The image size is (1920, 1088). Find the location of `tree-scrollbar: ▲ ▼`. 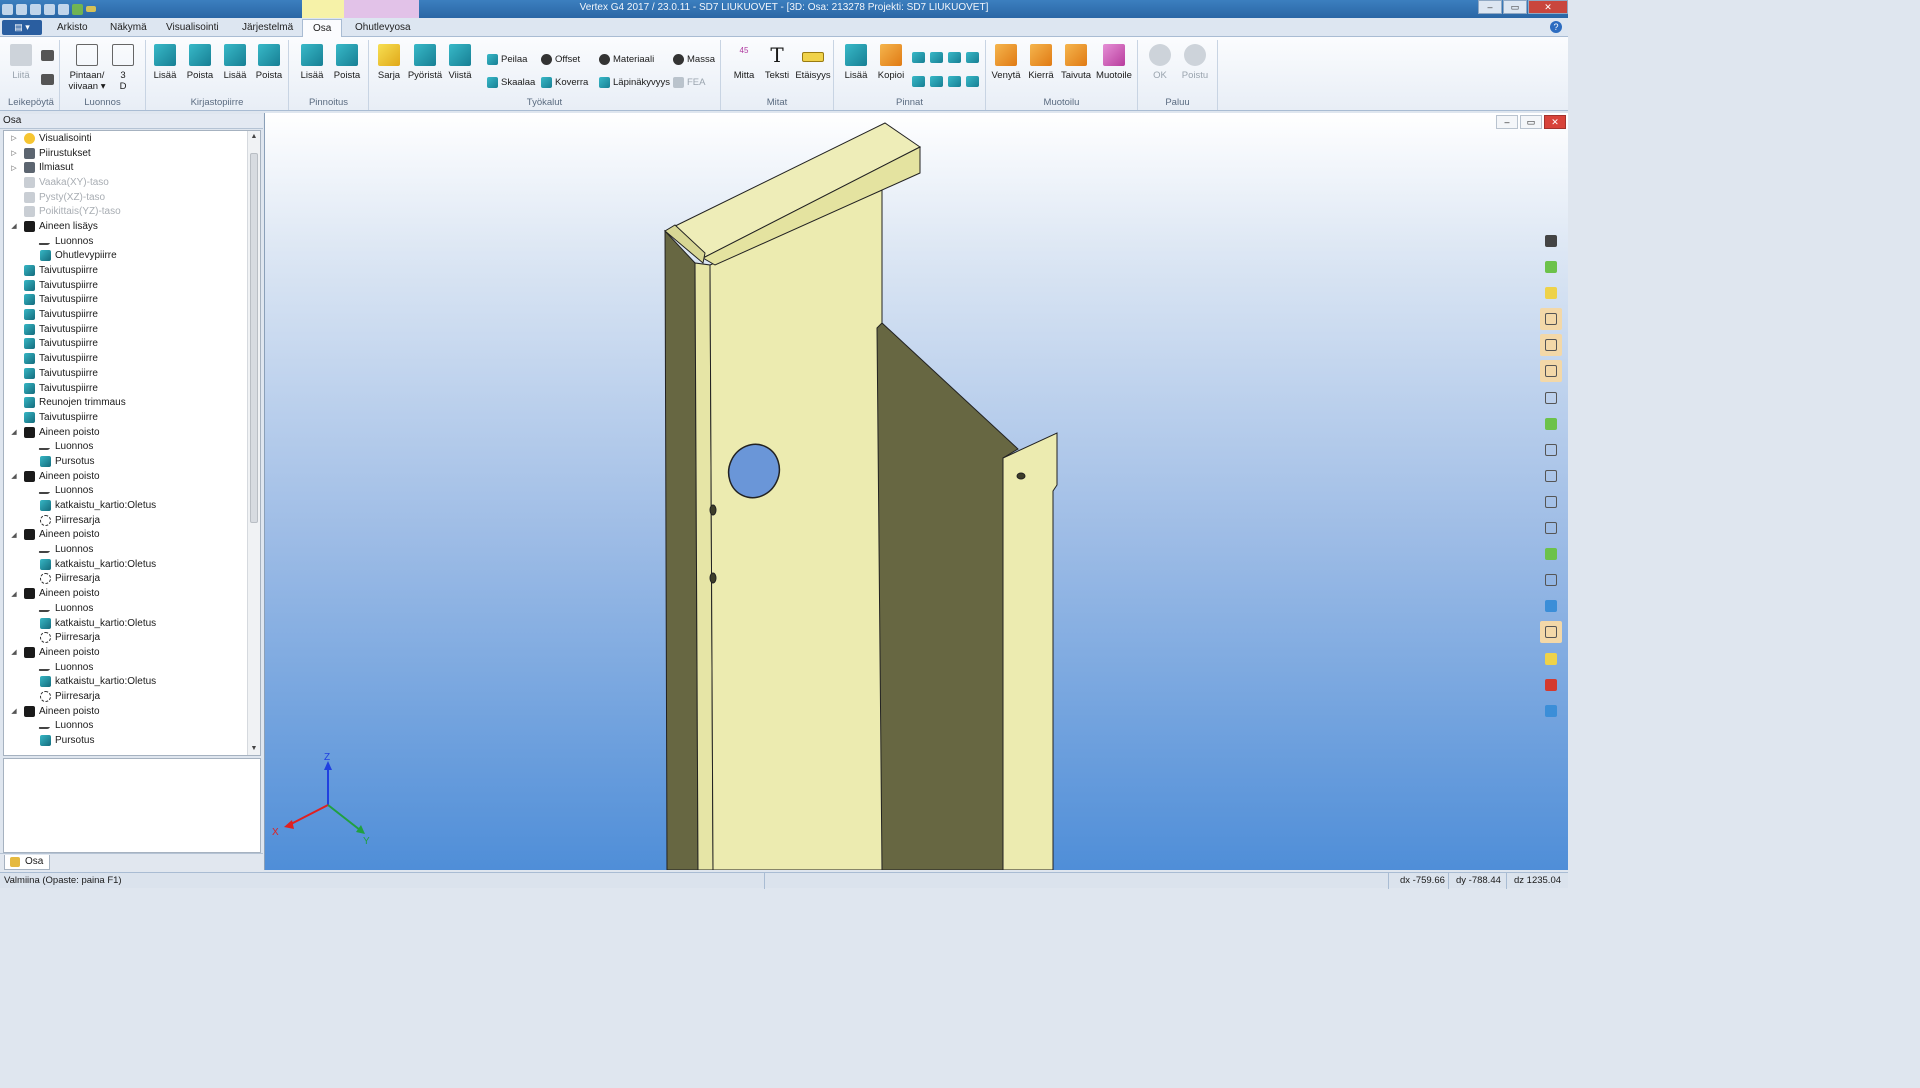

tree-scrollbar: ▲ ▼ is located at coordinates (253, 443).